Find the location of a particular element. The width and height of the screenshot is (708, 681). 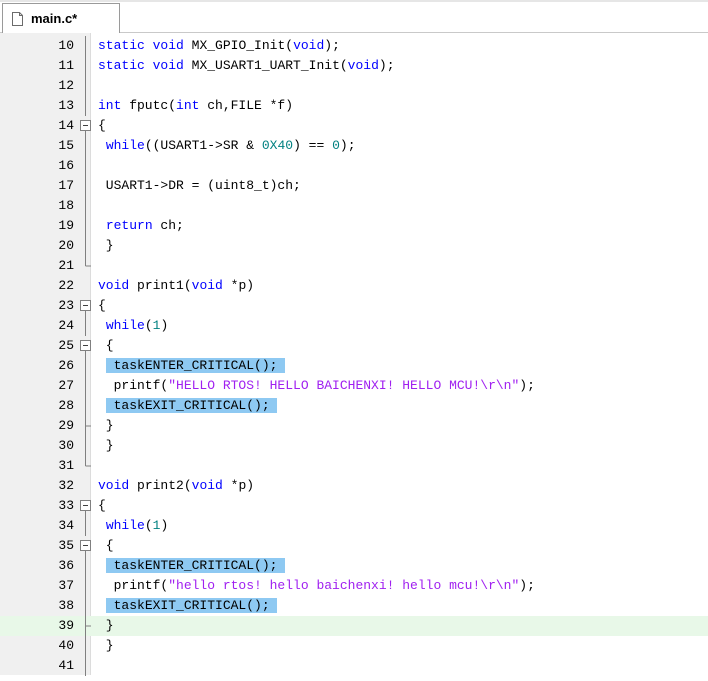

code-line: 28 taskEXIT_CRITICAL(); is located at coordinates (354, 406).